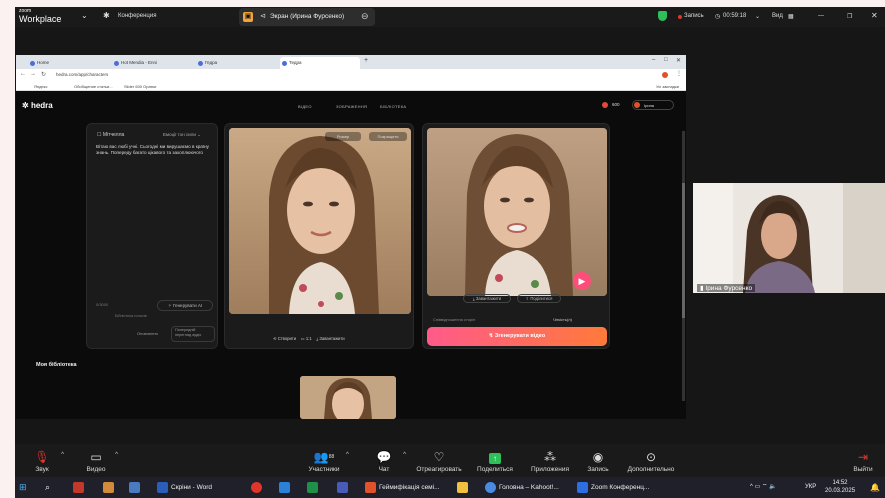 The height and width of the screenshot is (498, 885). I want to click on tray-icons: ^ ▭ ⌔ 🔈, so click(763, 487).